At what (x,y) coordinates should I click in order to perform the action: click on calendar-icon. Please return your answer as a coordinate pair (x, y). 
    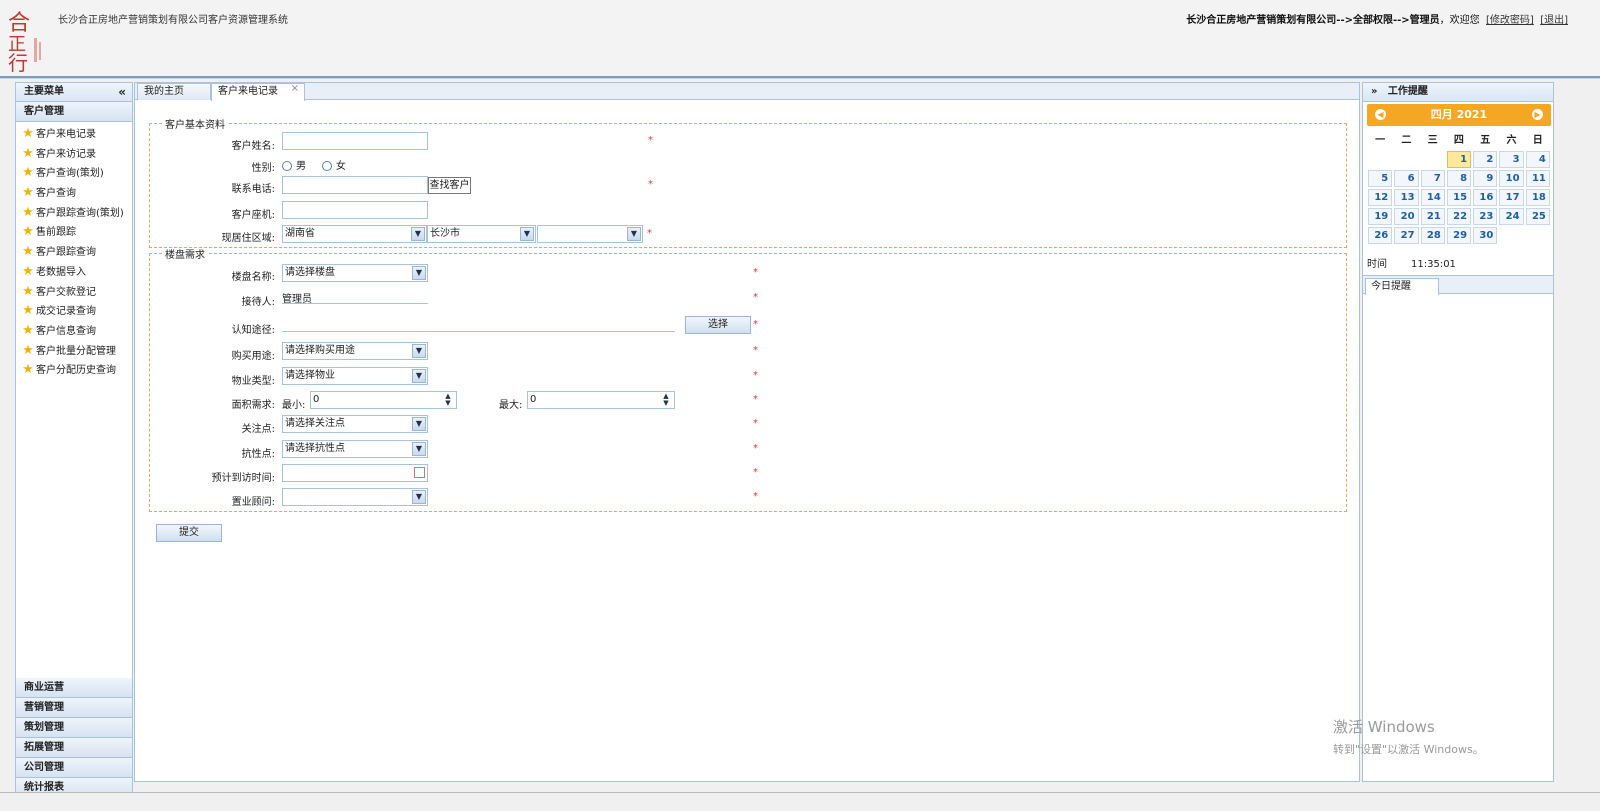
    Looking at the image, I should click on (419, 472).